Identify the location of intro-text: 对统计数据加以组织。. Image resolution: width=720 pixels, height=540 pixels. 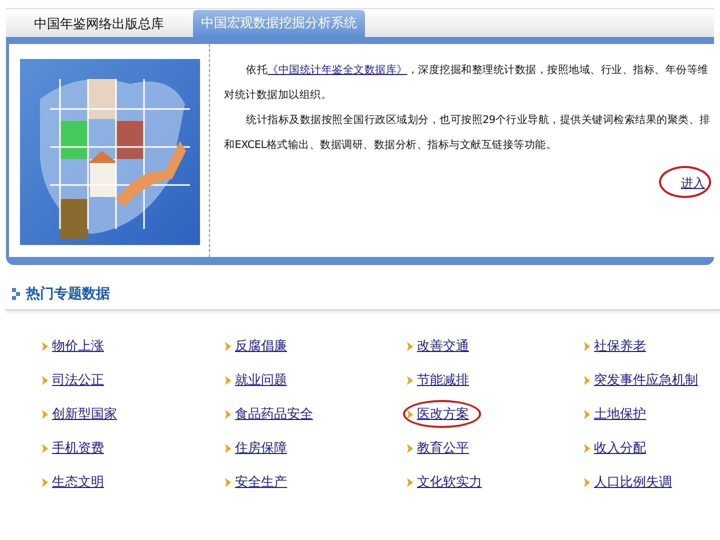
(278, 95).